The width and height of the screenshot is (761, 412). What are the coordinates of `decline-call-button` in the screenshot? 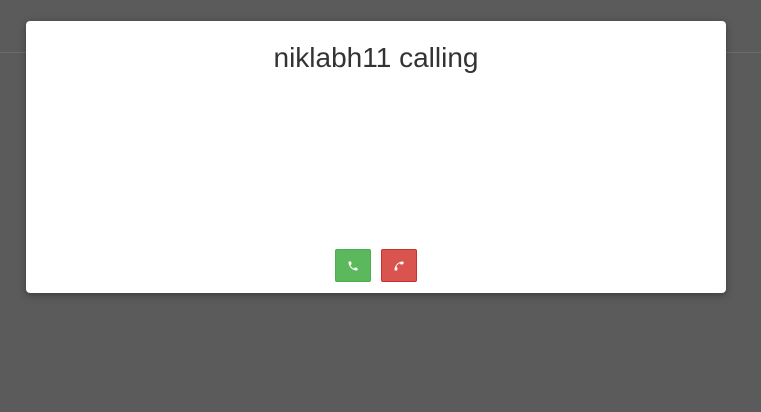 It's located at (399, 265).